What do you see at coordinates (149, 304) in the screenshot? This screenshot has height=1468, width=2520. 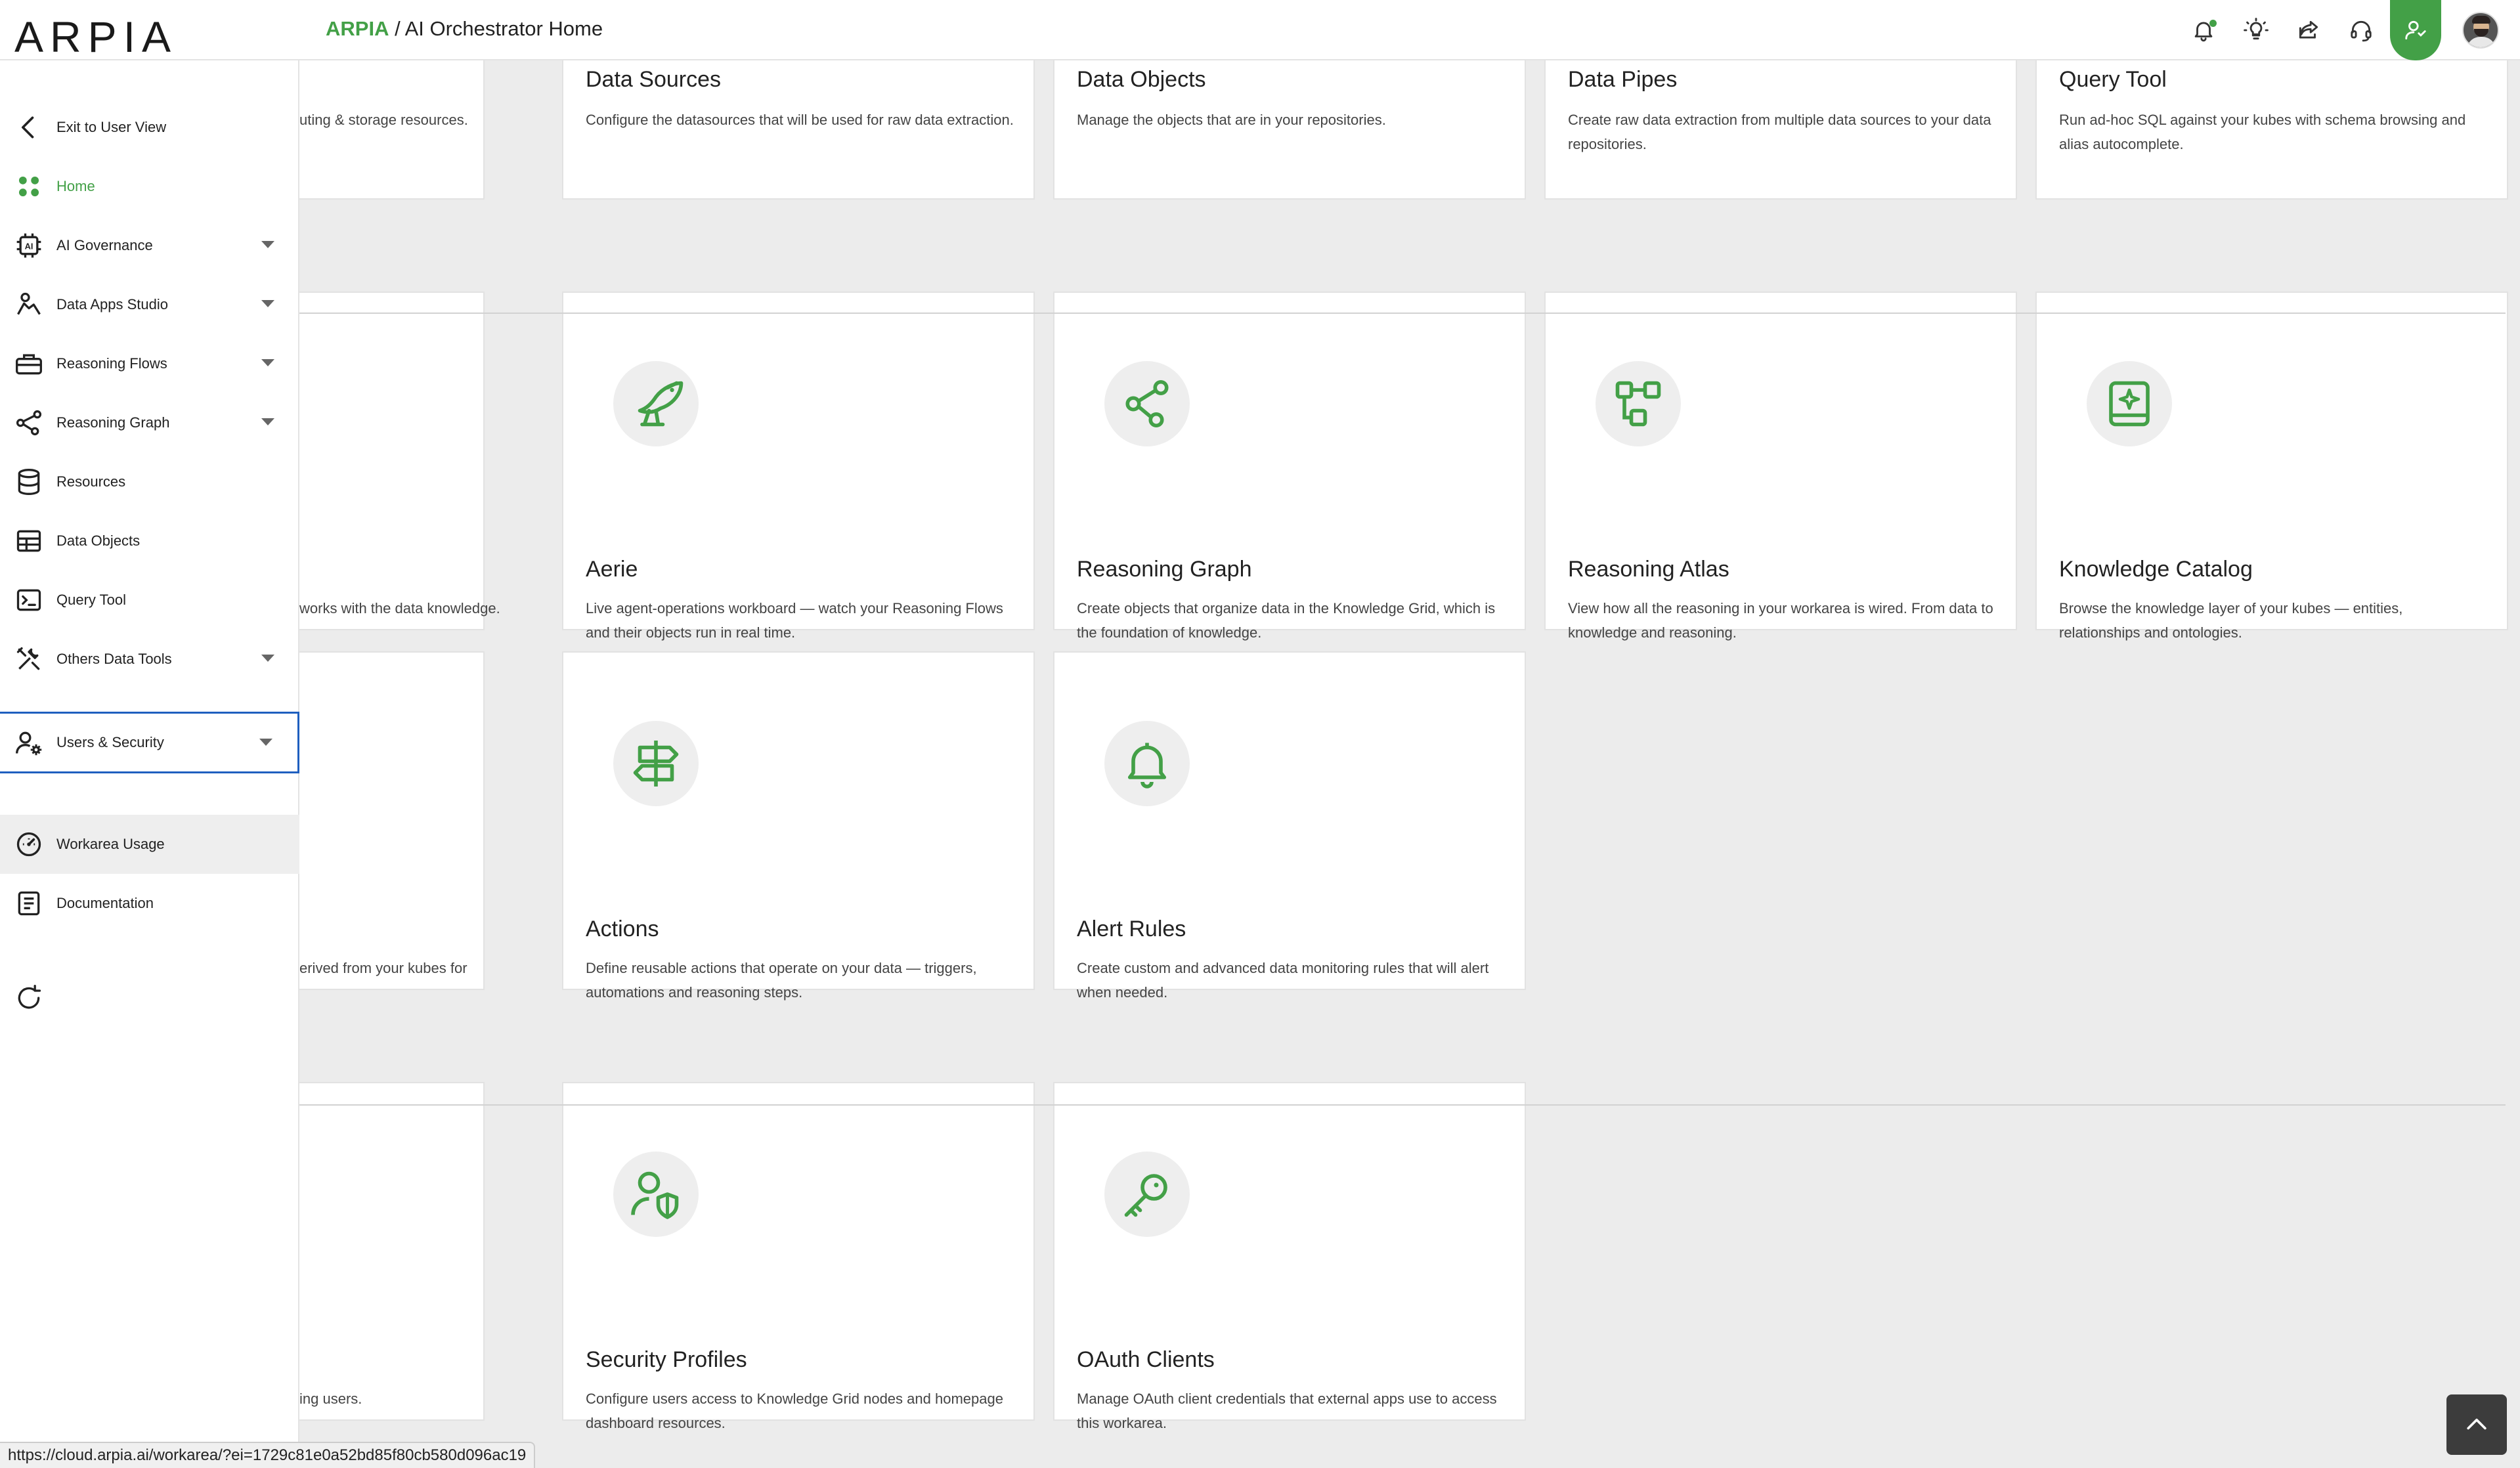 I see `sidebar-item-data-apps-studio: Data Apps Studio` at bounding box center [149, 304].